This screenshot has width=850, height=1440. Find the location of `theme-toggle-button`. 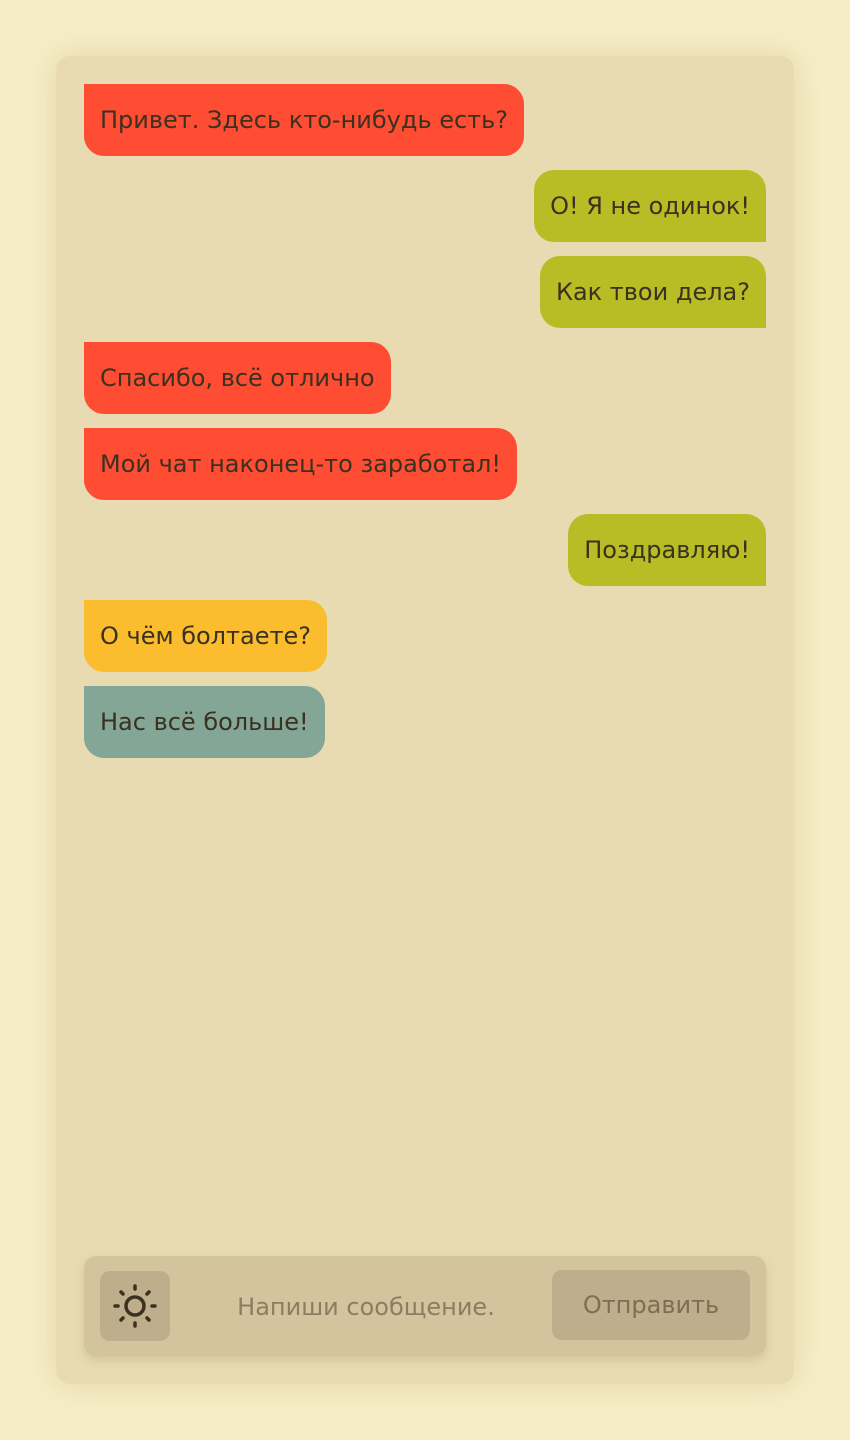

theme-toggle-button is located at coordinates (135, 1306).